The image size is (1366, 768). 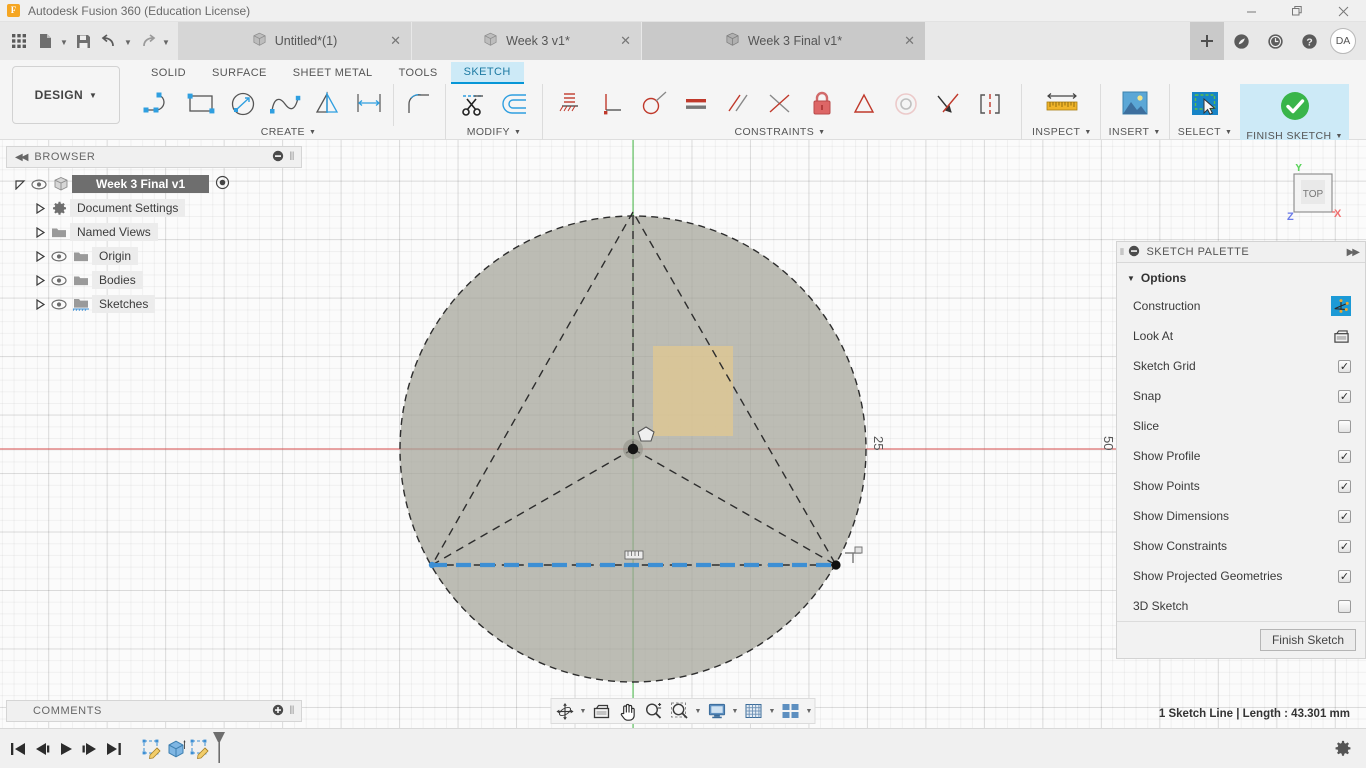 I want to click on tab-sketch: SKETCH, so click(x=487, y=73).